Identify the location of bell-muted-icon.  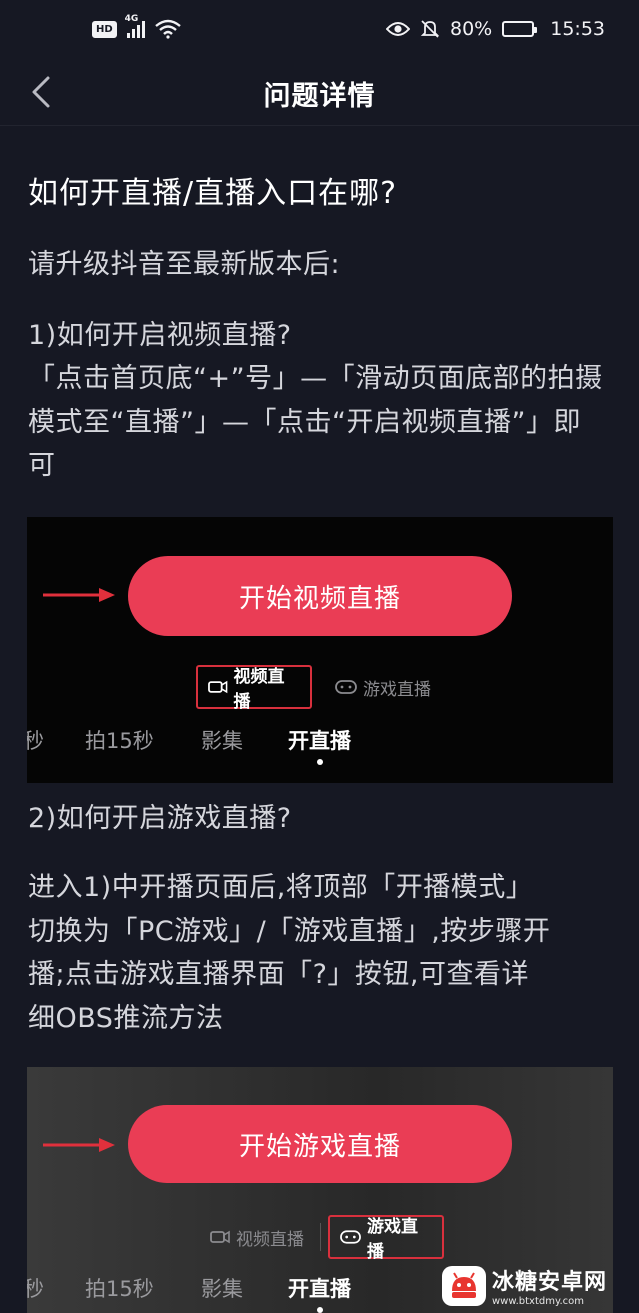
(430, 29).